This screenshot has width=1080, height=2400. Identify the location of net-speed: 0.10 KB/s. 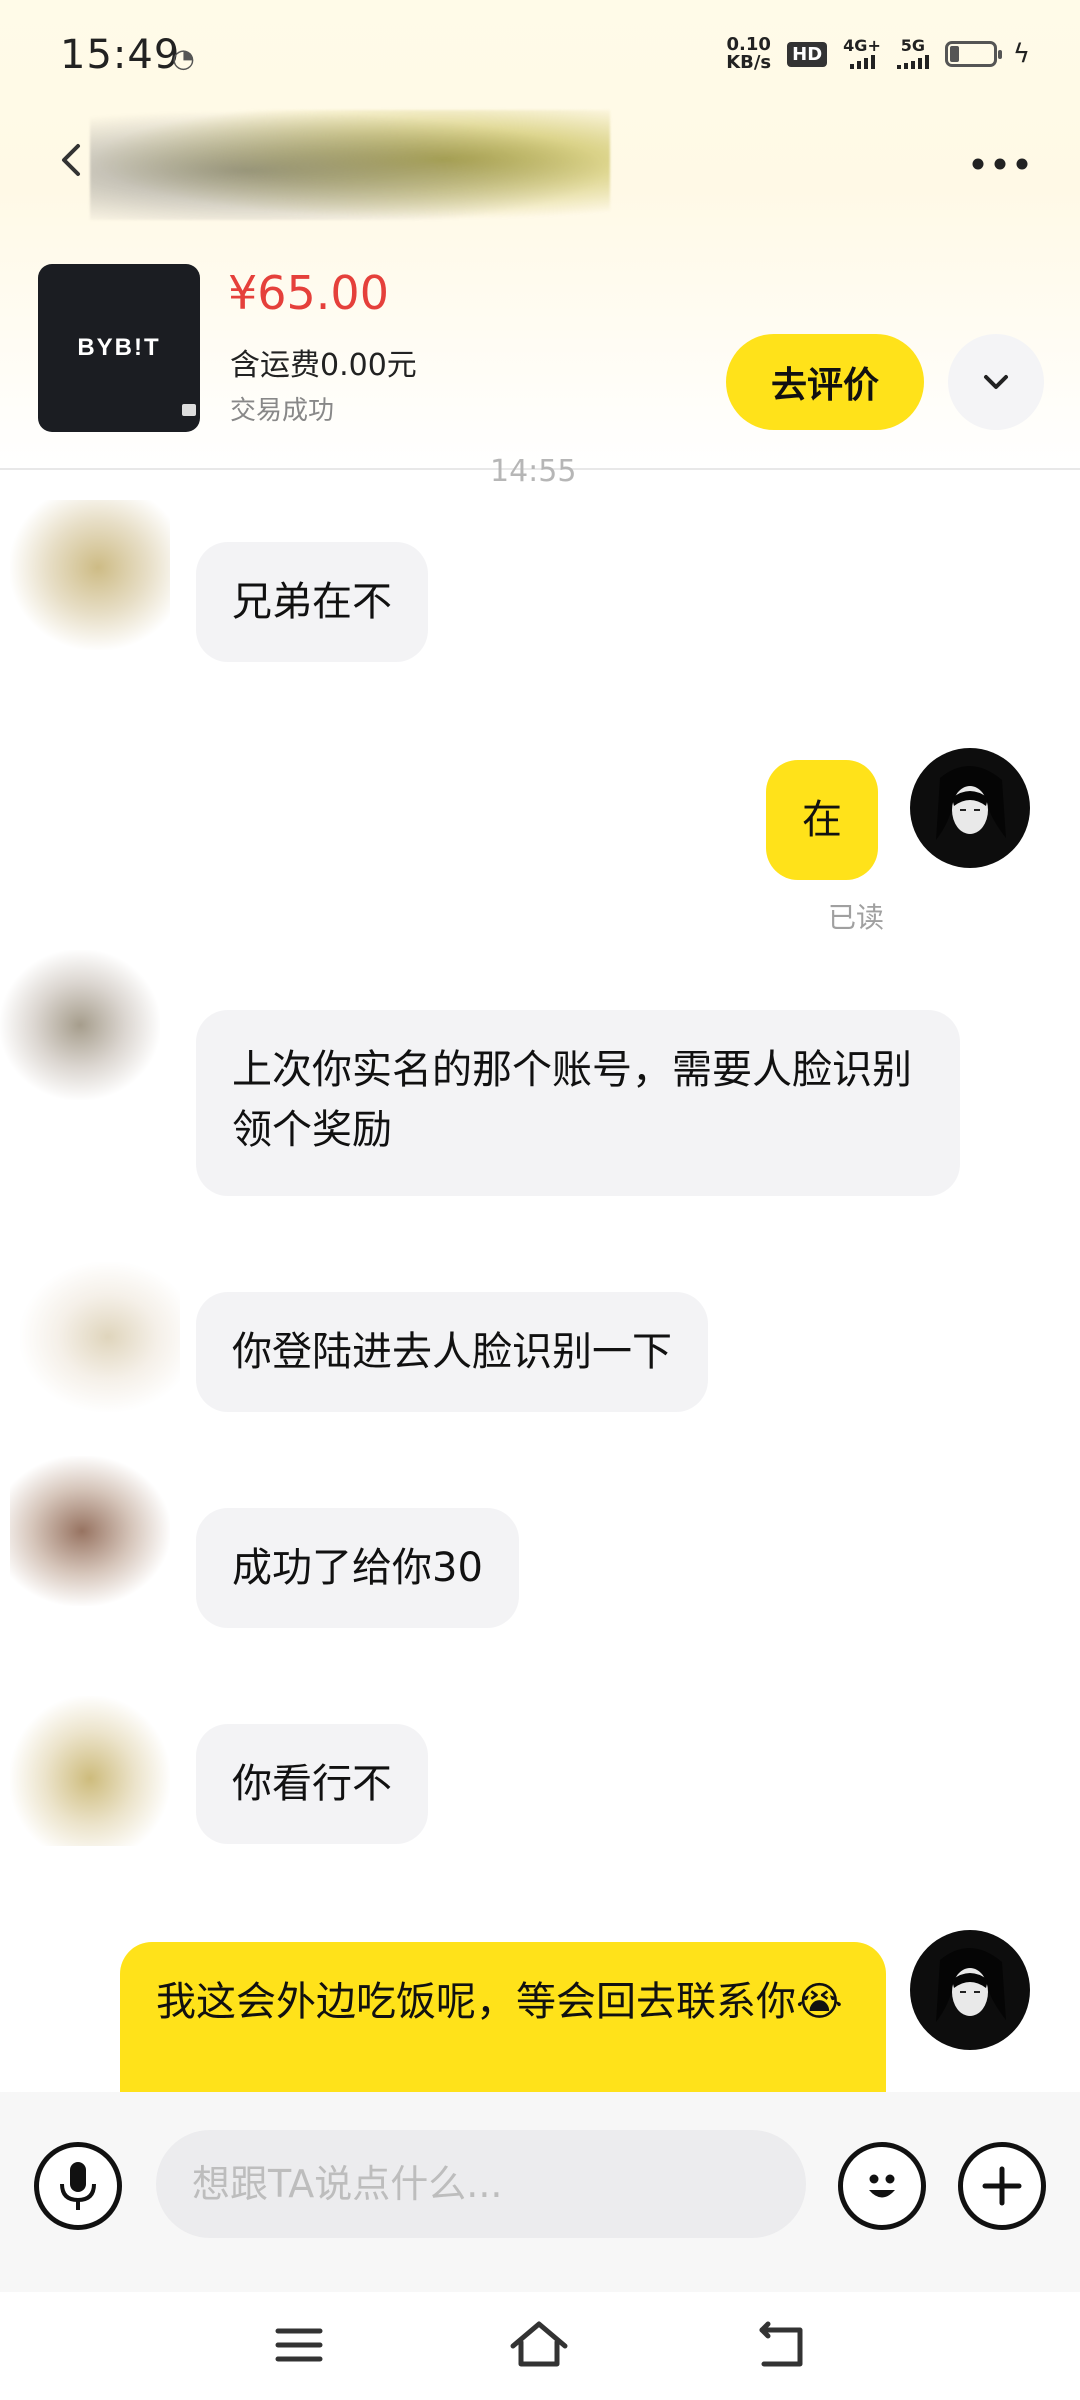
(748, 54).